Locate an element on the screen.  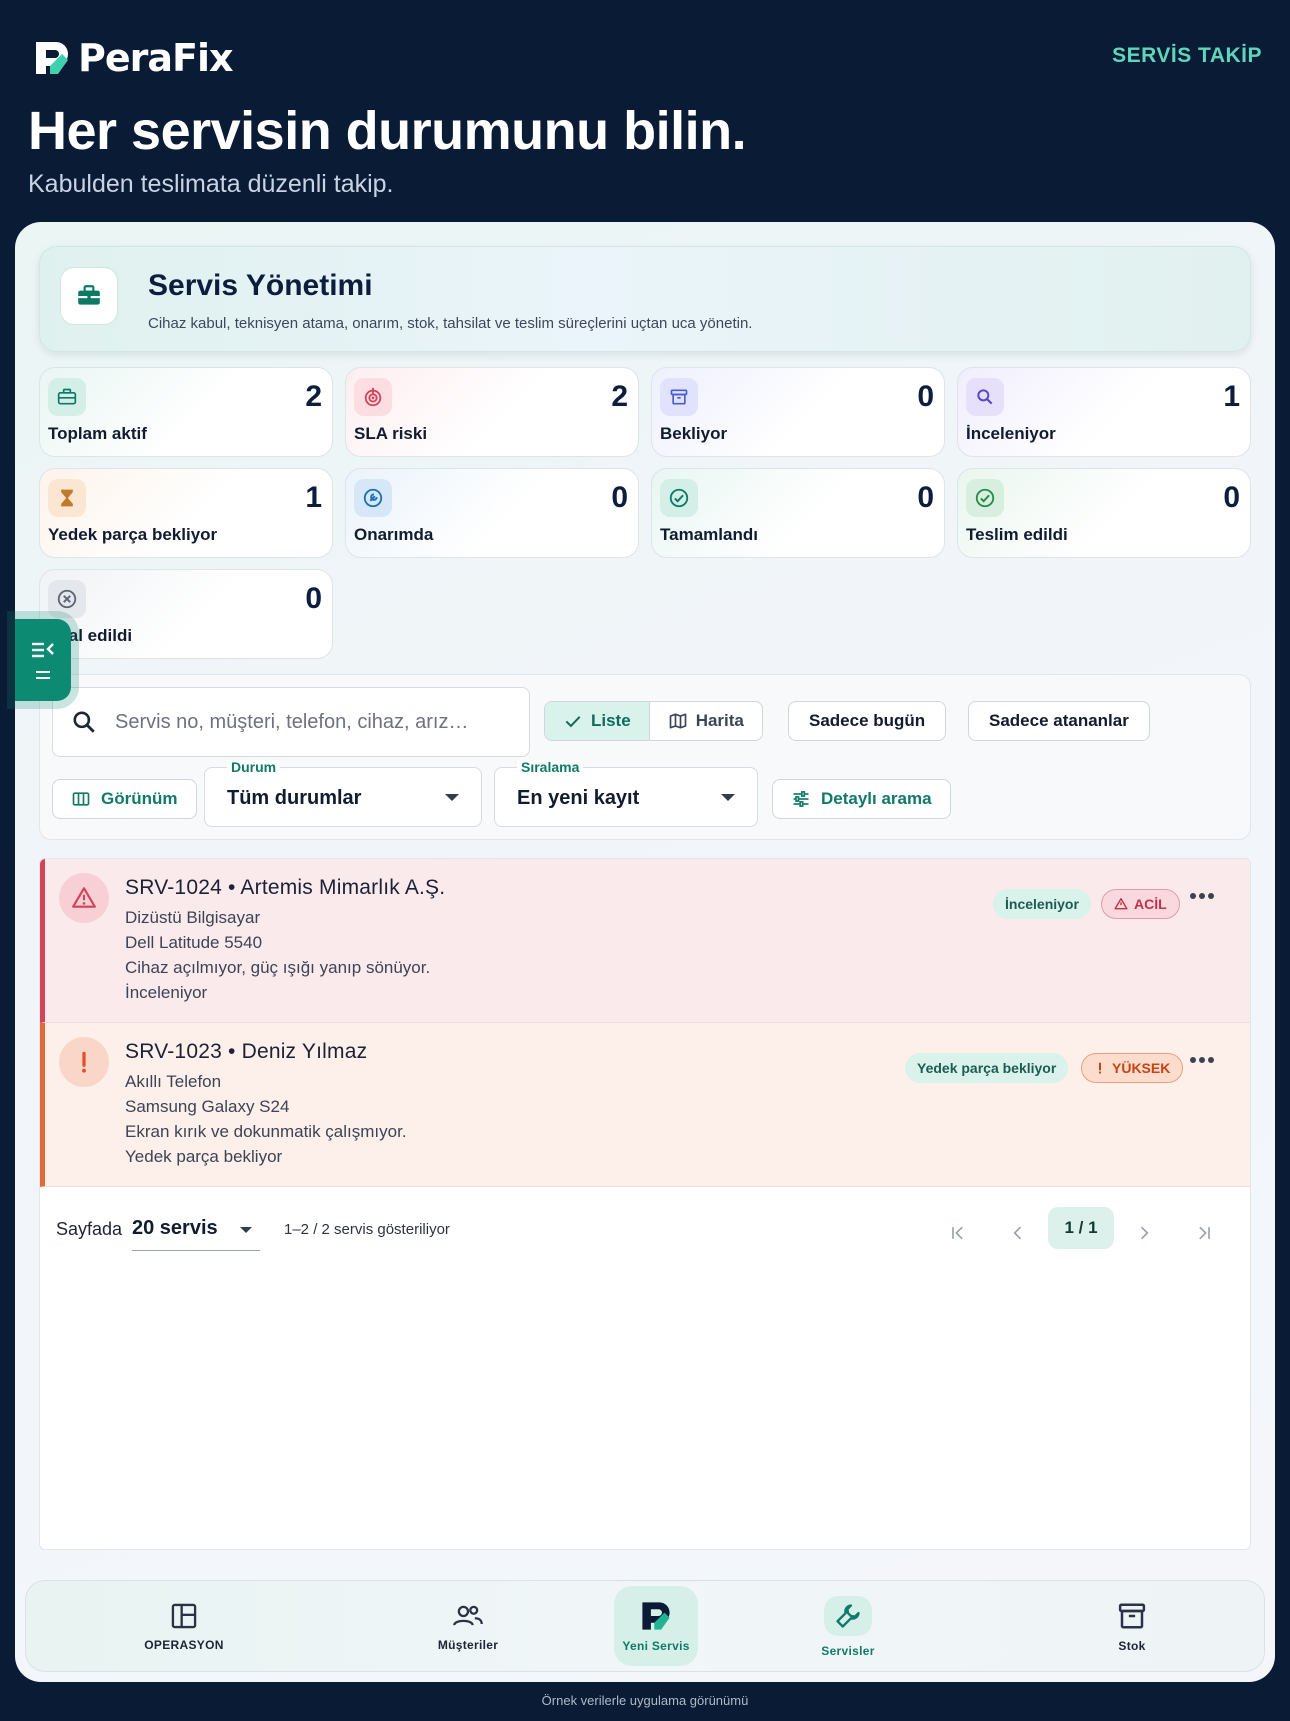
per-page-select: 20 servis is located at coordinates (196, 1232).